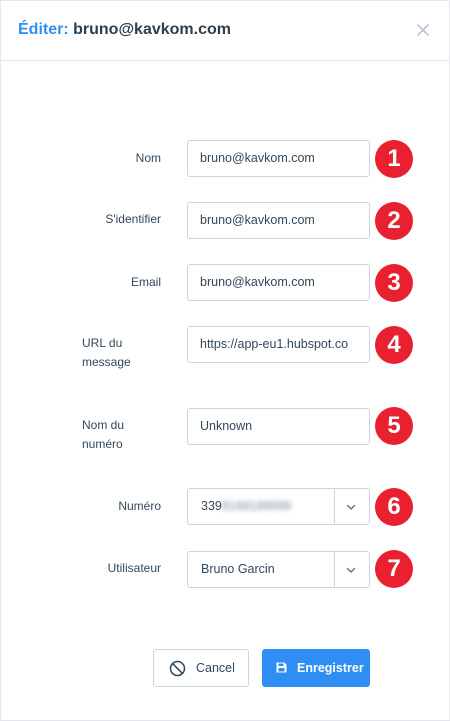 This screenshot has width=450, height=721. Describe the element at coordinates (102, 343) in the screenshot. I see `url-label-line1: URL du` at that location.